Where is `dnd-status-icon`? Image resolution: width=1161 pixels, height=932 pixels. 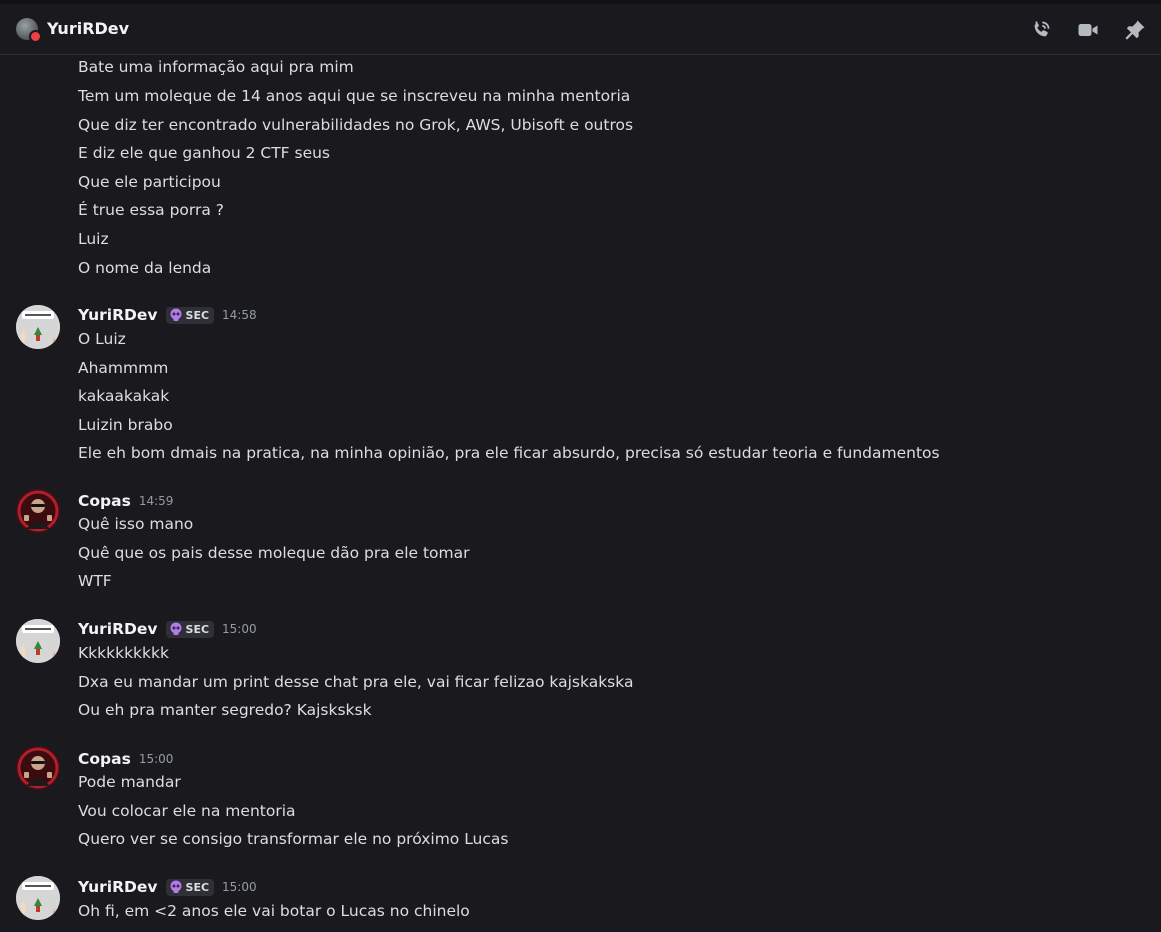 dnd-status-icon is located at coordinates (35, 36).